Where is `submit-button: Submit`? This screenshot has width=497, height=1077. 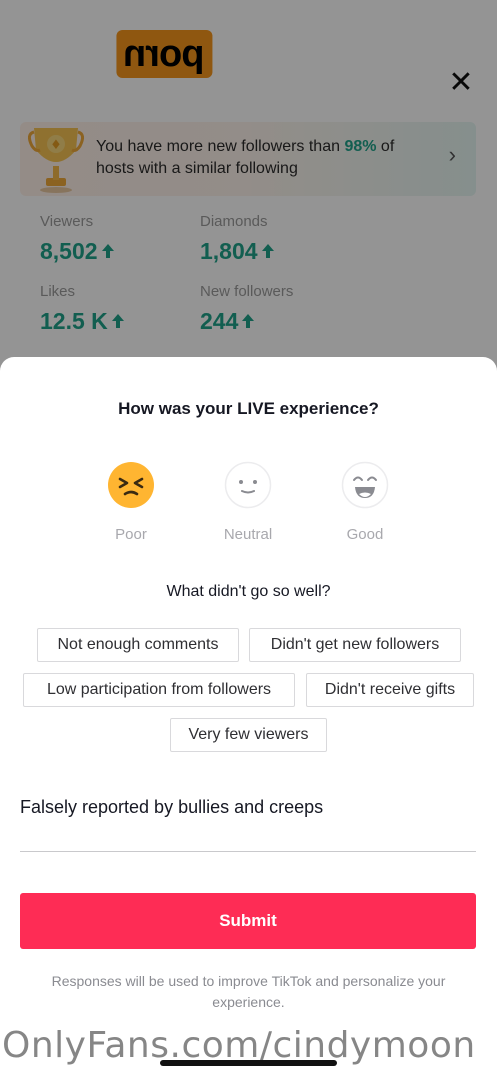
submit-button: Submit is located at coordinates (248, 921).